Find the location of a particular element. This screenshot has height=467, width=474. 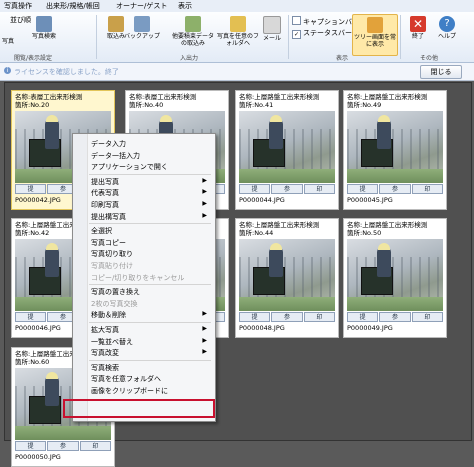

menu-item: 画像をクリップボードに is located at coordinates (144, 390).